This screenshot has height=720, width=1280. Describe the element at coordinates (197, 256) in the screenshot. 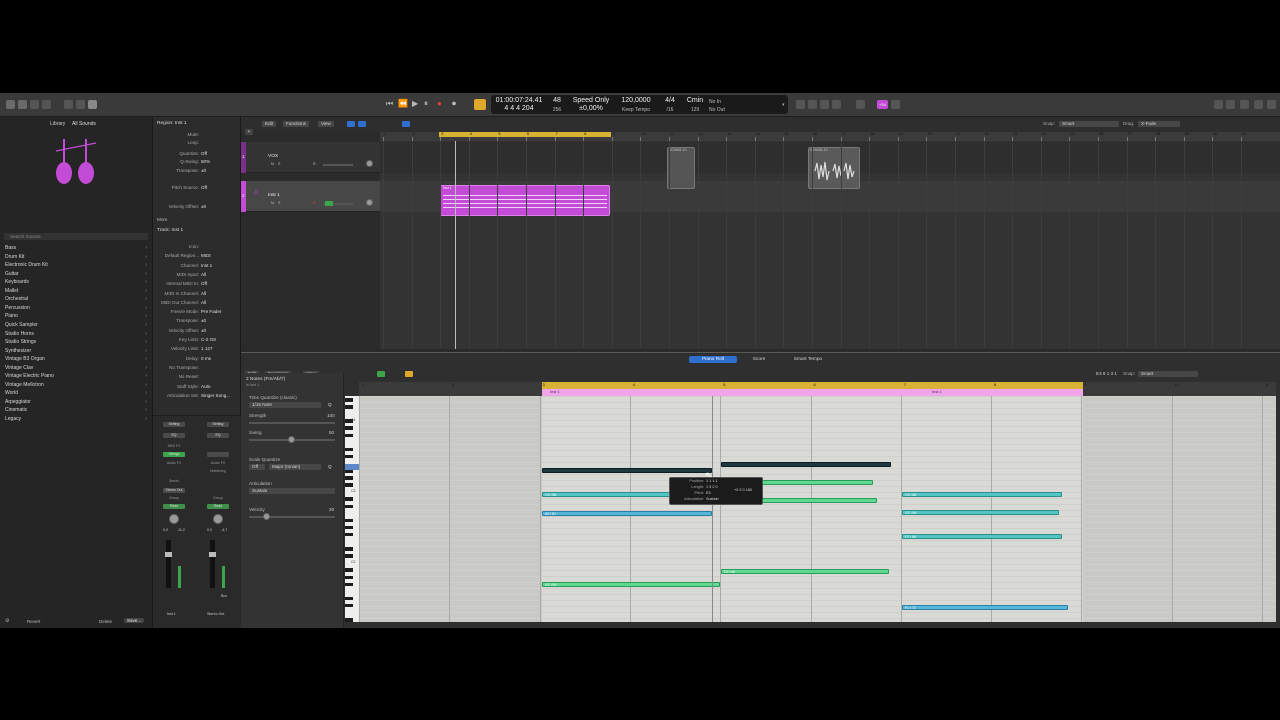

I see `track-param-row: Default Region... MIDI` at that location.